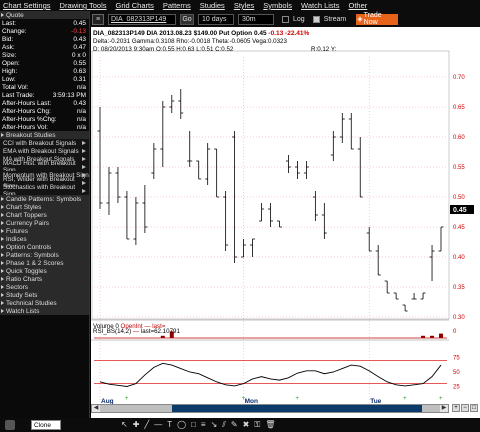 The width and height of the screenshot is (480, 432). I want to click on section-option-controls: Option Controls, so click(44, 247).